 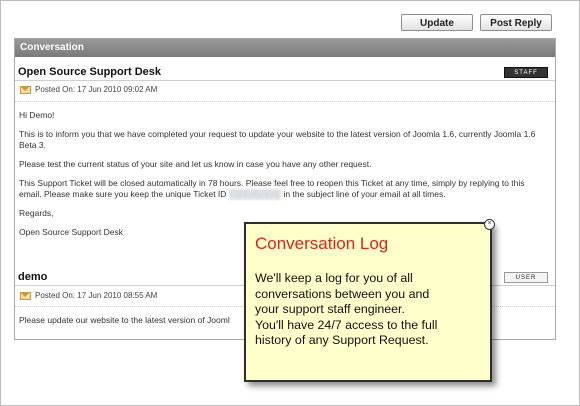 I want to click on message-meta: Posted On: 17 Jun 2010 09:02 AM, so click(x=88, y=90).